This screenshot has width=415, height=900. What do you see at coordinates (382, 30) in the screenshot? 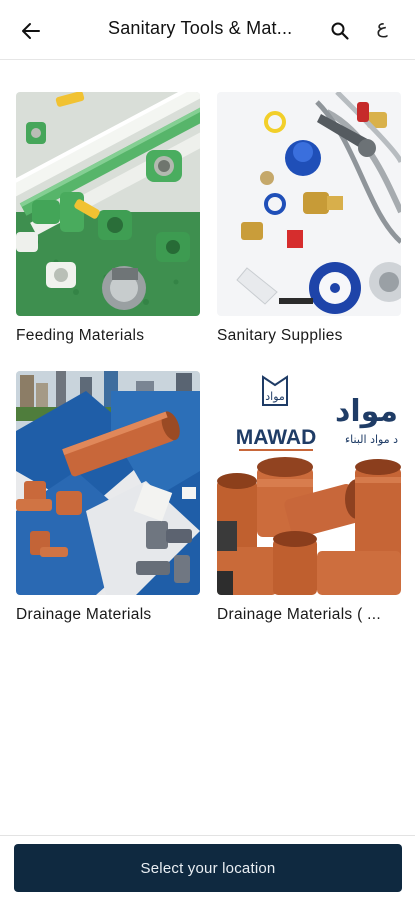
I see `language-toggle-button: ع` at bounding box center [382, 30].